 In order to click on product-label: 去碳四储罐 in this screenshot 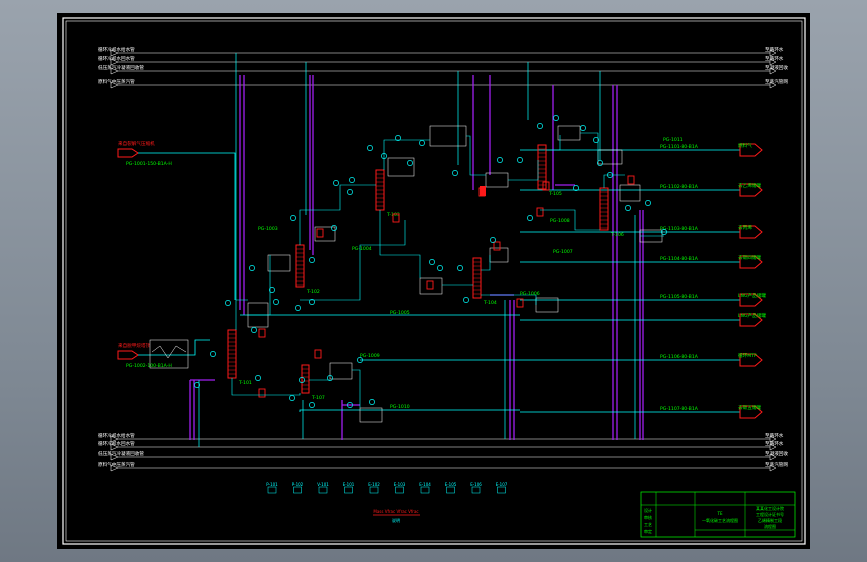, I will do `click(749, 257)`.